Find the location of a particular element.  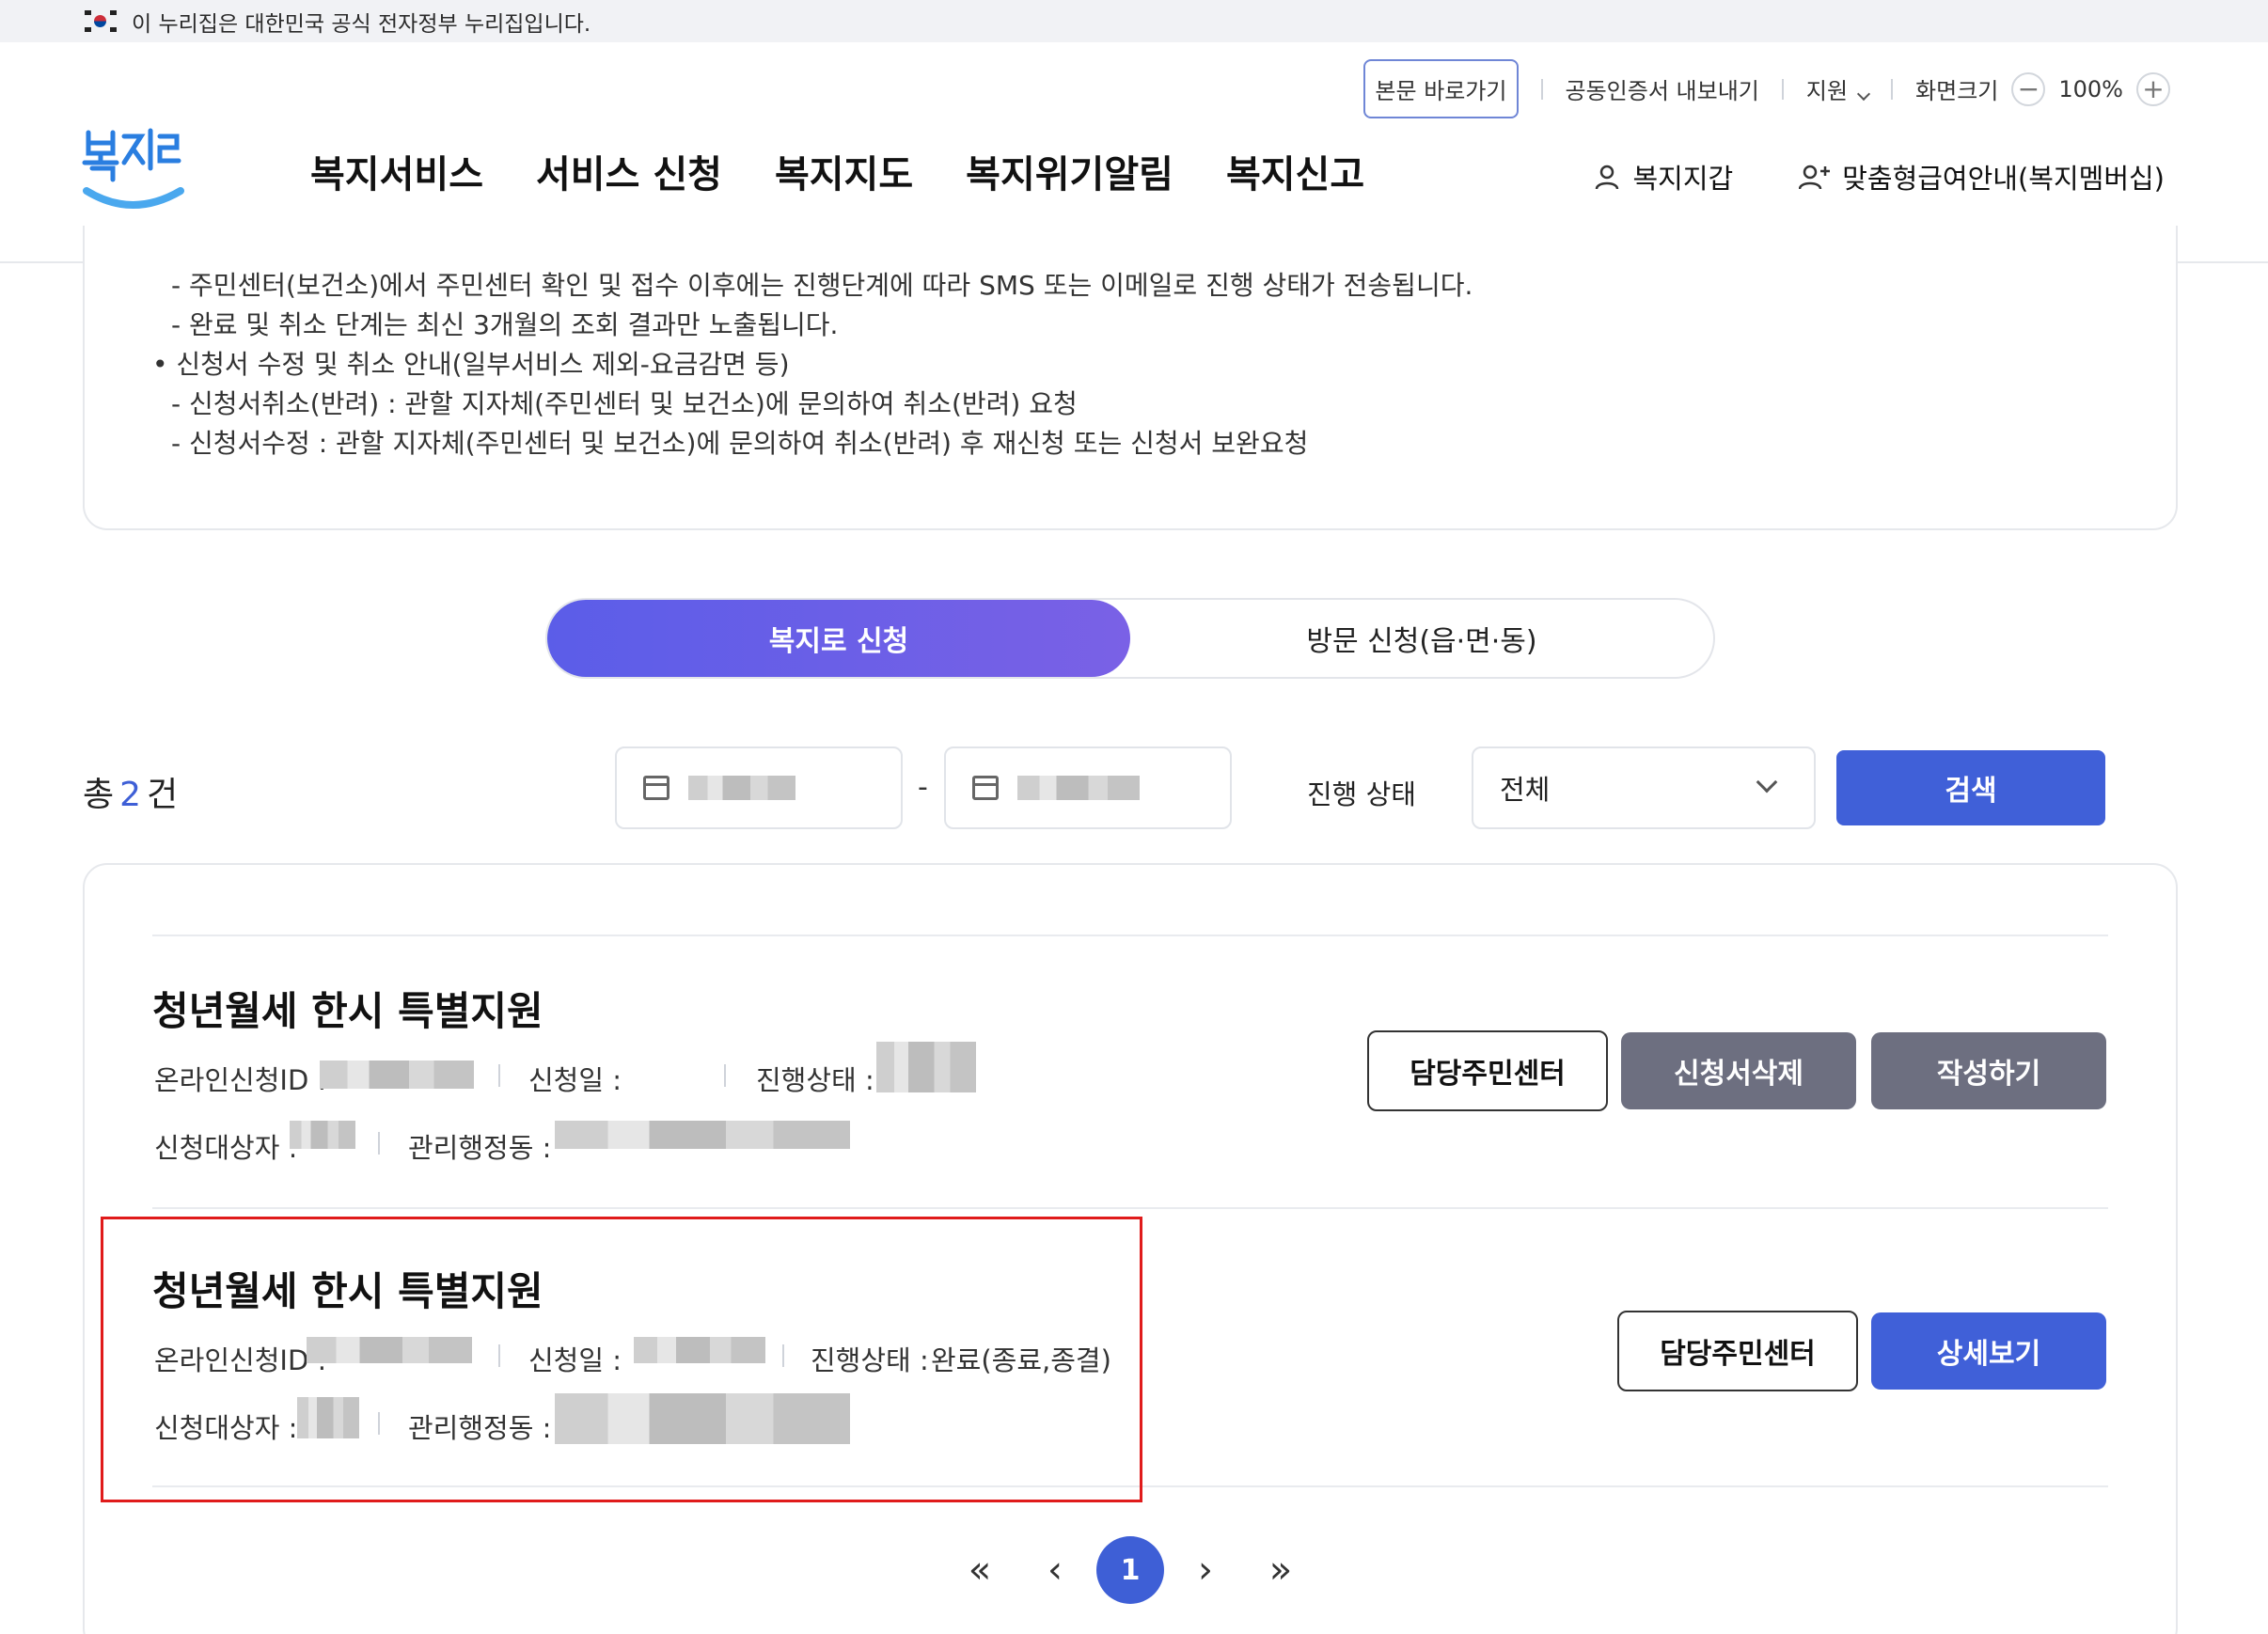

office-label: 관리행정동 : is located at coordinates (480, 1148).